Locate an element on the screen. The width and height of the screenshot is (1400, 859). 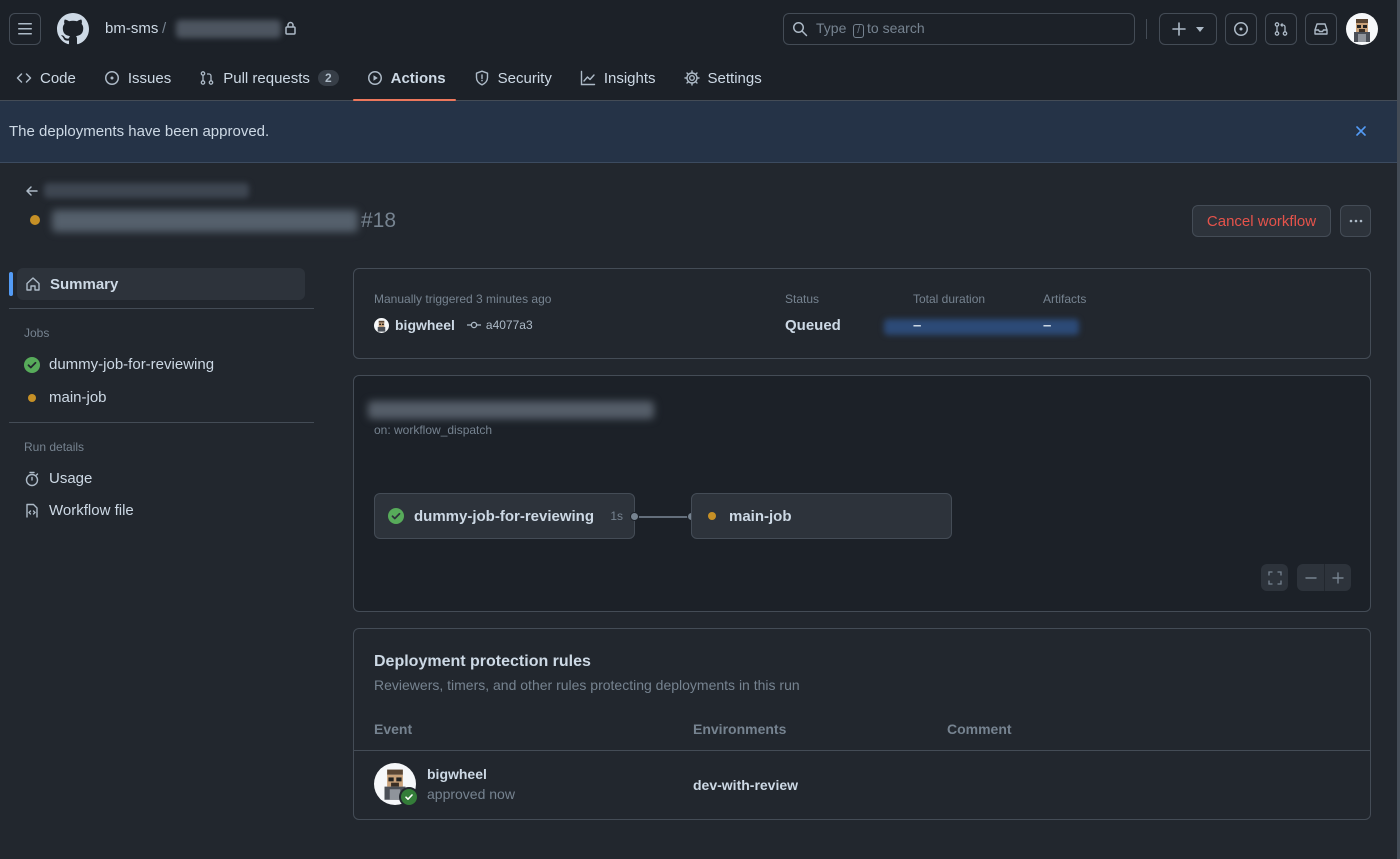
sidebar-summary-label: Summary is located at coordinates (84, 284).